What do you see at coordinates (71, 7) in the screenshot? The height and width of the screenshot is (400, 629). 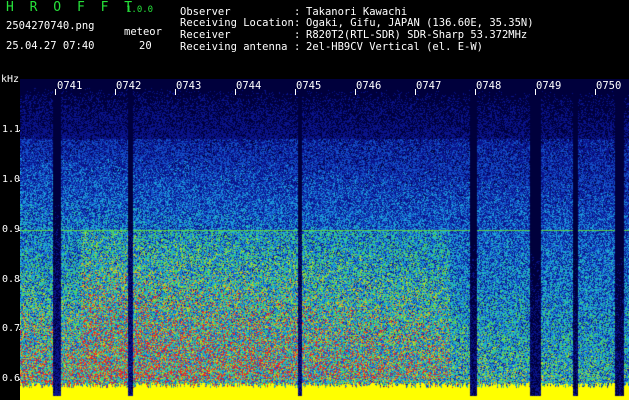 I see `app-title: H R O F F T` at bounding box center [71, 7].